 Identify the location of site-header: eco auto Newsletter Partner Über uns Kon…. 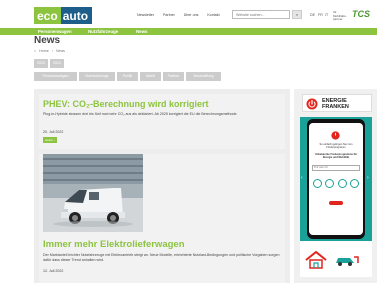
(188, 14).